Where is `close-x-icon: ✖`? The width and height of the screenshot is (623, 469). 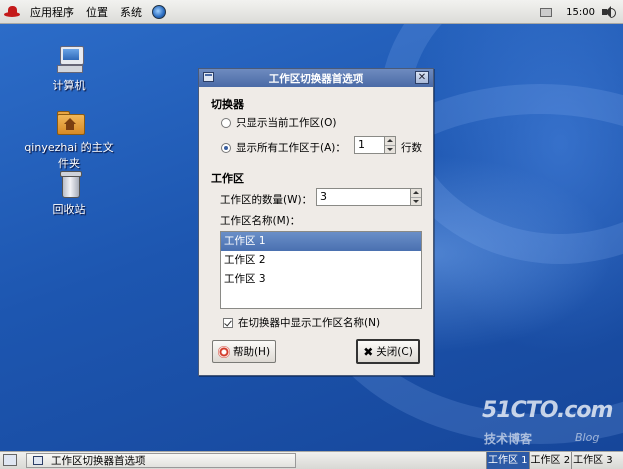
close-x-icon: ✖ is located at coordinates (368, 351).